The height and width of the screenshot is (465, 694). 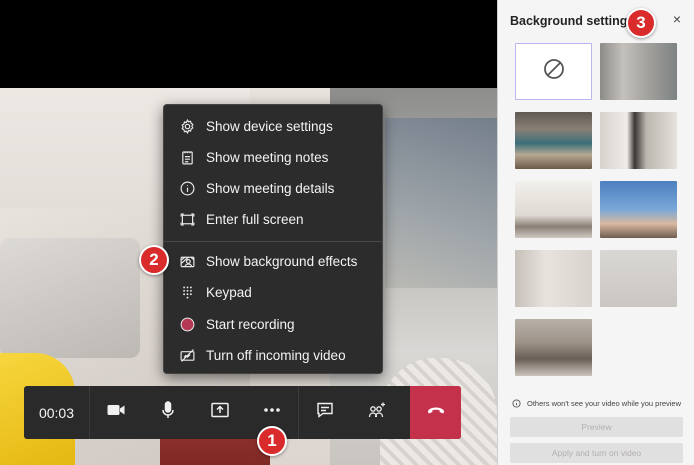 I want to click on microphone-button, so click(x=168, y=412).